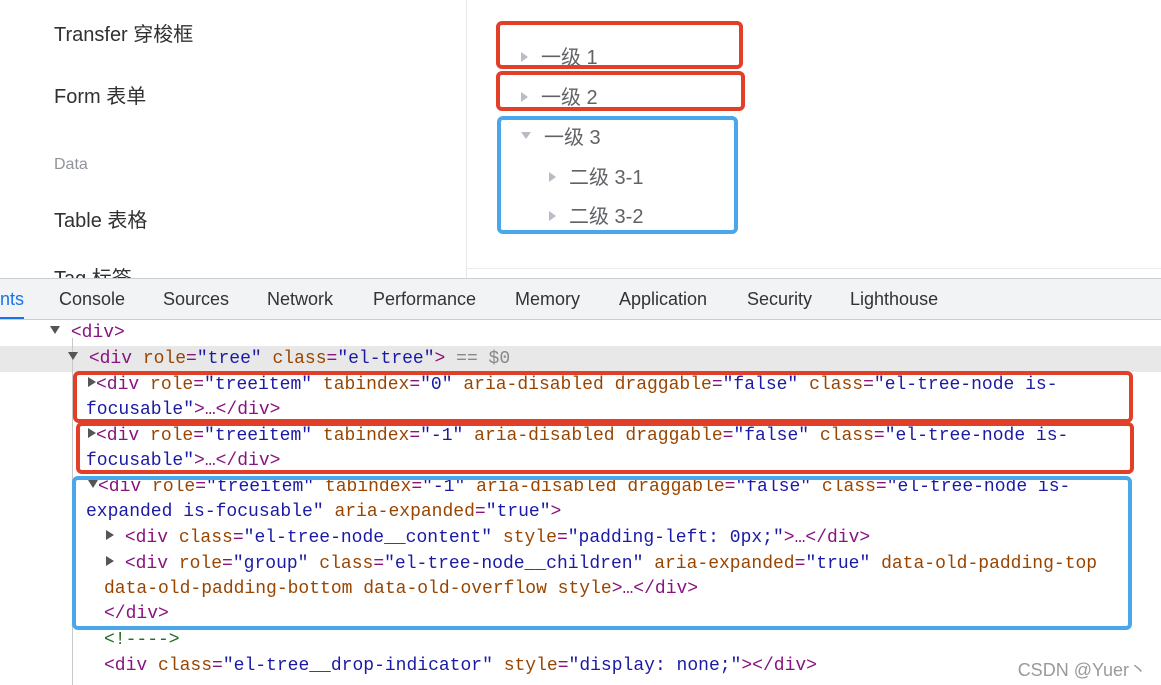 This screenshot has width=1161, height=685. What do you see at coordinates (779, 299) in the screenshot?
I see `tab-security: Security` at bounding box center [779, 299].